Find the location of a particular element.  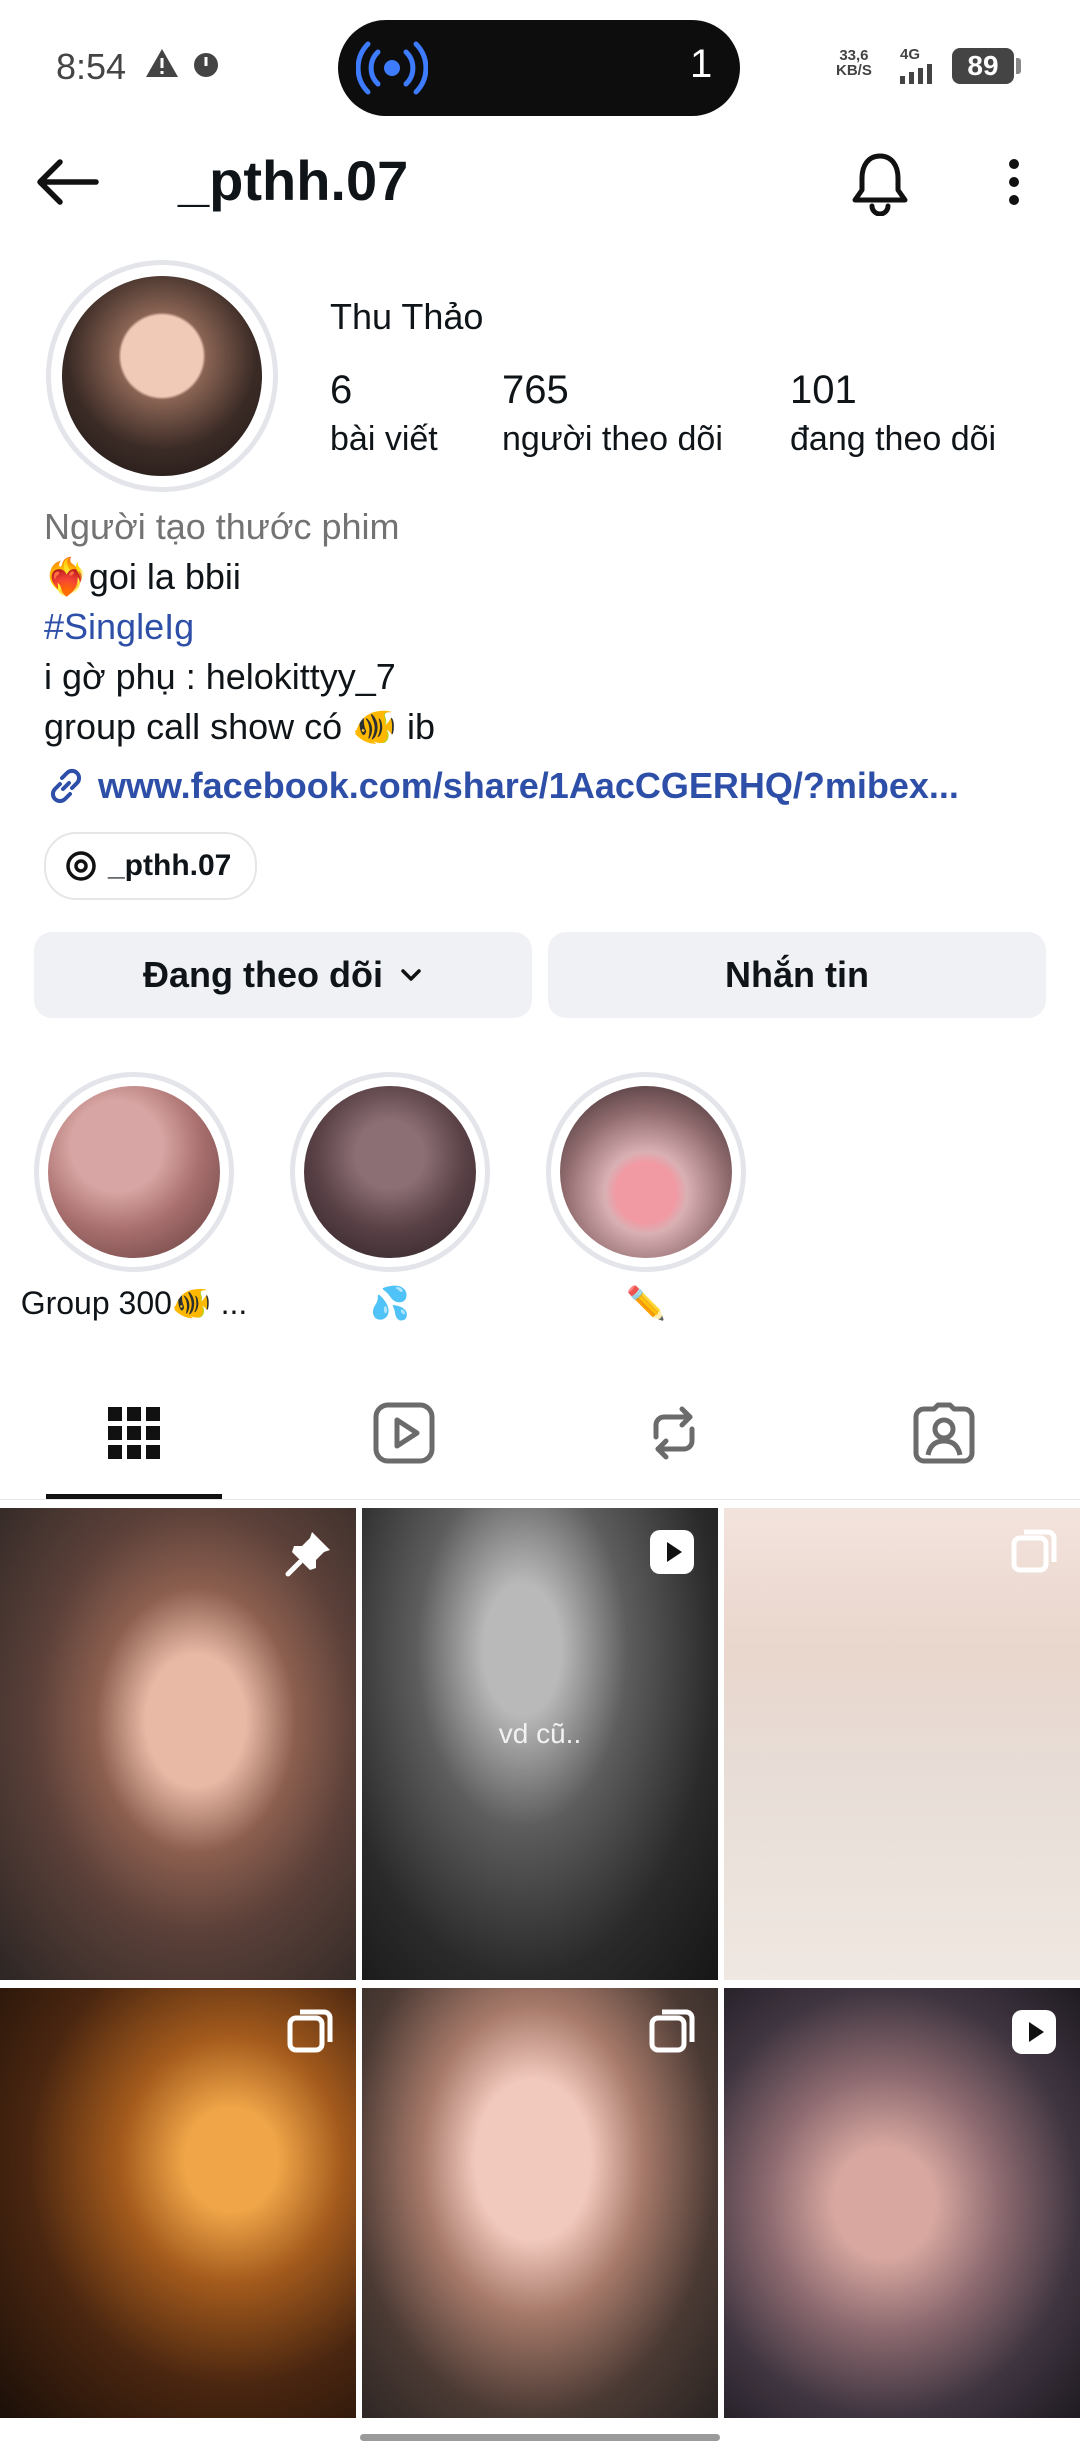

timer-icon is located at coordinates (206, 65).